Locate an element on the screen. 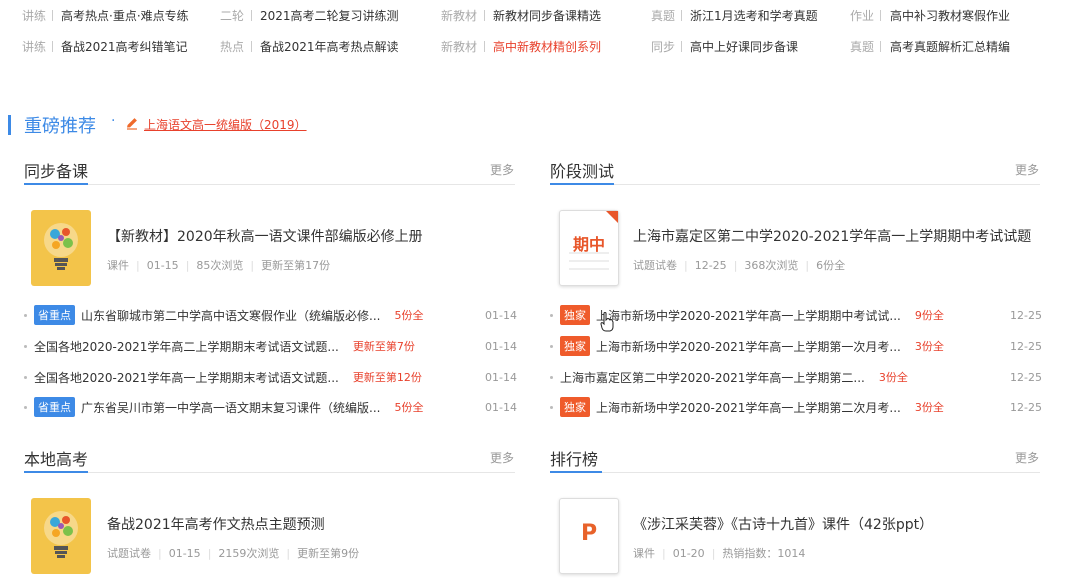 This screenshot has width=1079, height=579. featured-meta: 试题试卷 | 12-25 | 368次浏览 | 6份全 is located at coordinates (739, 265).